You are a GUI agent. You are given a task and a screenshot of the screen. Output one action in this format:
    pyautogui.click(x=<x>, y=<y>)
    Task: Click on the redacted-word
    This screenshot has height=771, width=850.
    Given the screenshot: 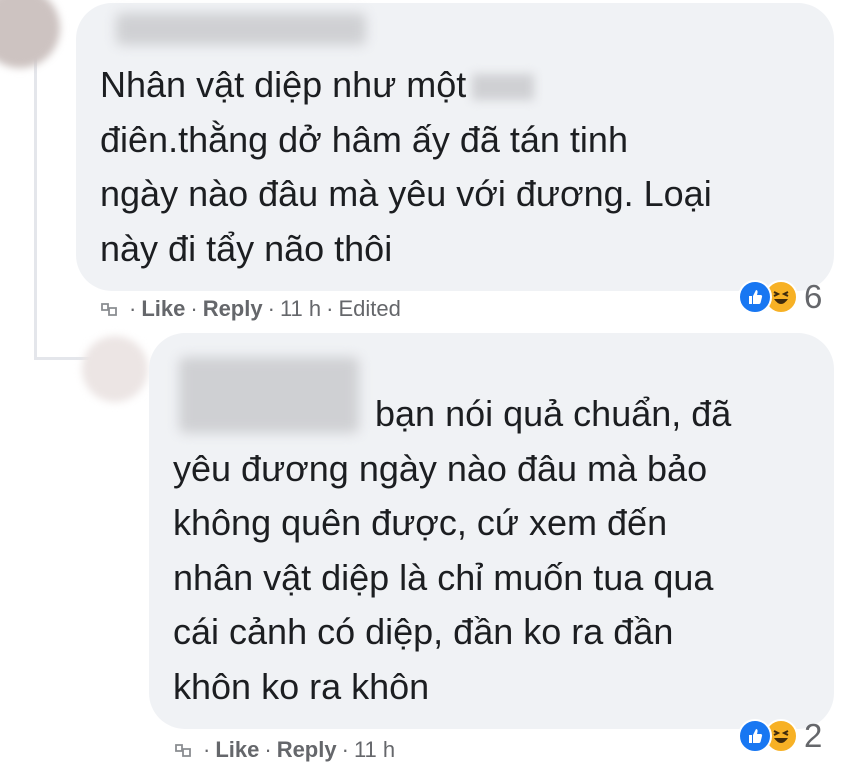 What is the action you would take?
    pyautogui.click(x=503, y=87)
    